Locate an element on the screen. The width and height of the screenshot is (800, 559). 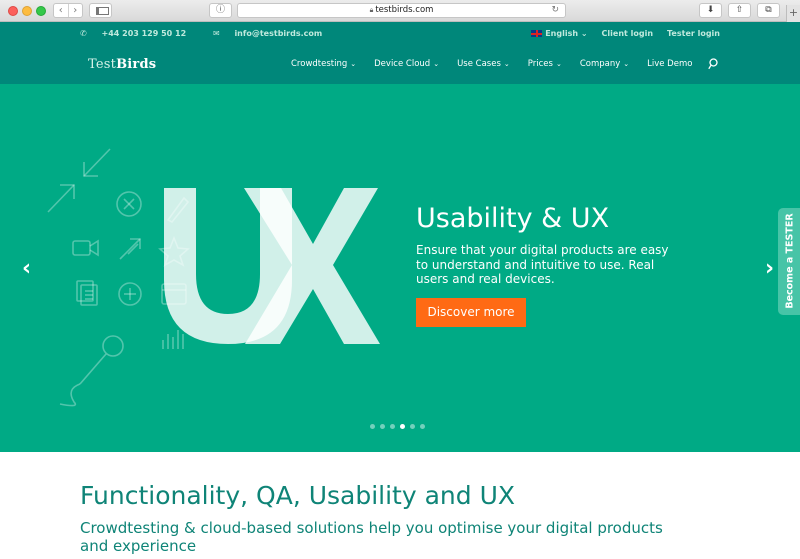
client-login-link: Client login is located at coordinates (628, 33).